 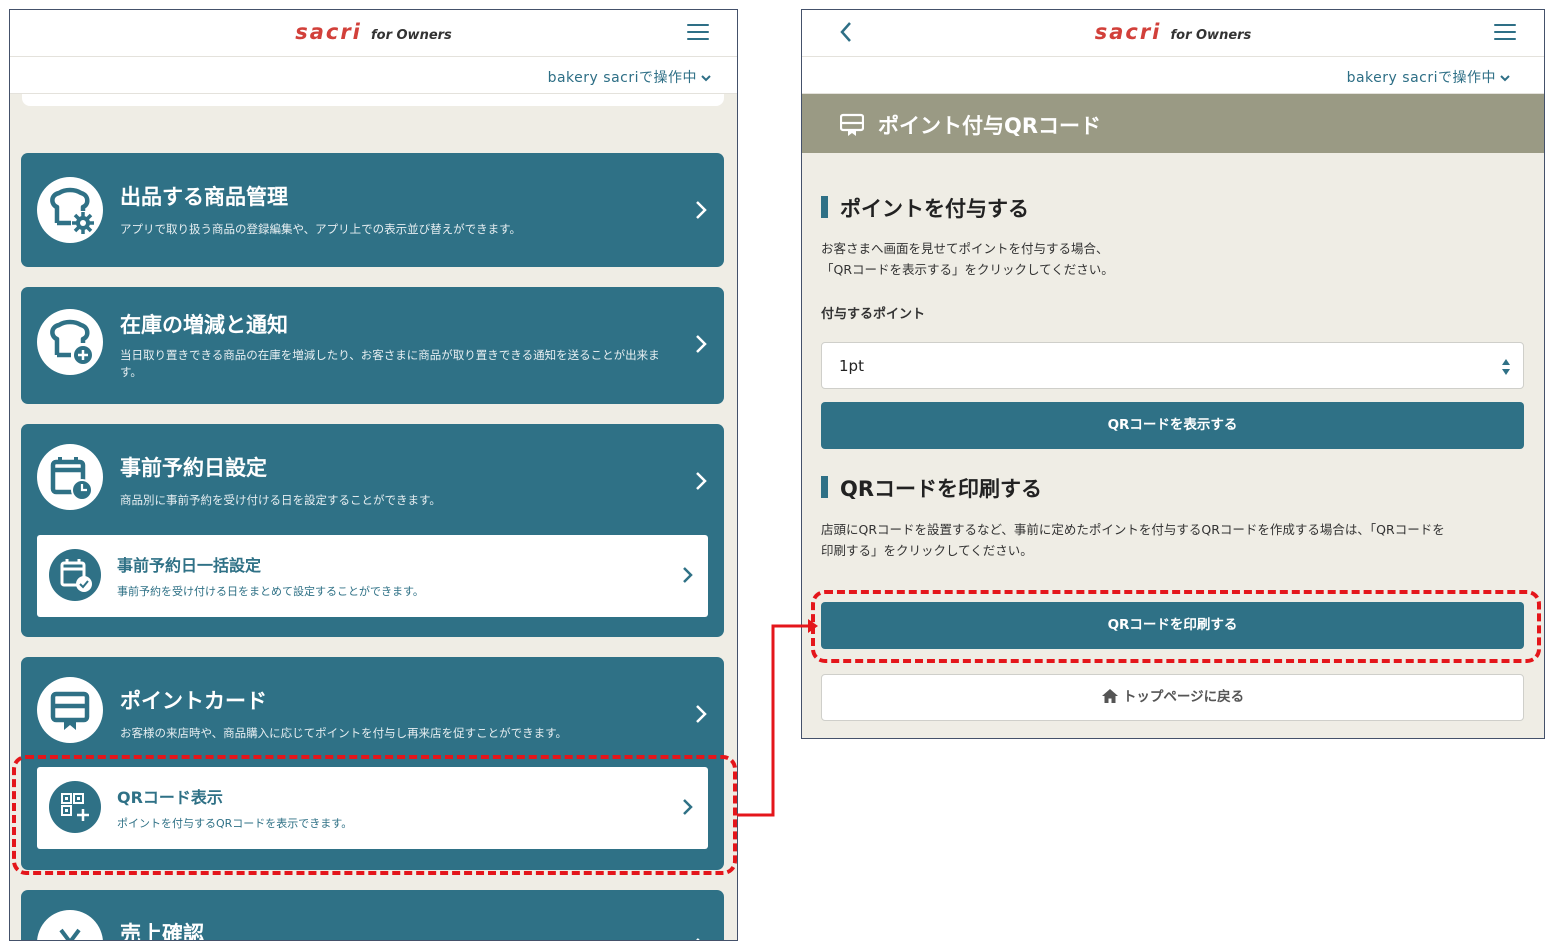 What do you see at coordinates (372, 576) in the screenshot?
I see `sub-item-bulk-reservation-settings: 事前予約日一括設定 事前予約を受け付ける日をまとめて設定することができます。` at bounding box center [372, 576].